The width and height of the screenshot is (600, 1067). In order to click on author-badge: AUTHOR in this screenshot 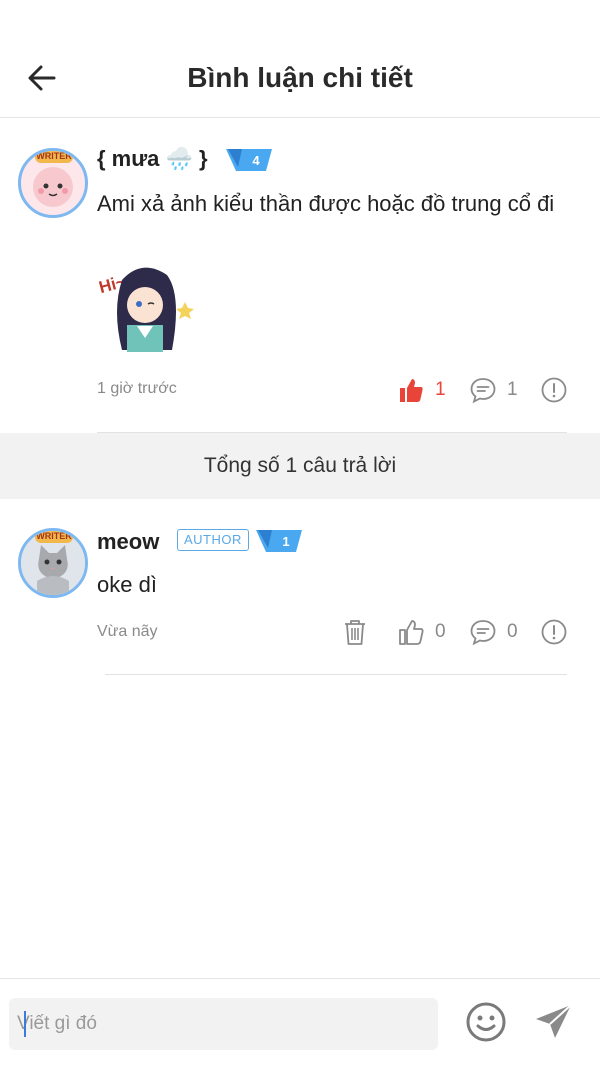, I will do `click(213, 540)`.